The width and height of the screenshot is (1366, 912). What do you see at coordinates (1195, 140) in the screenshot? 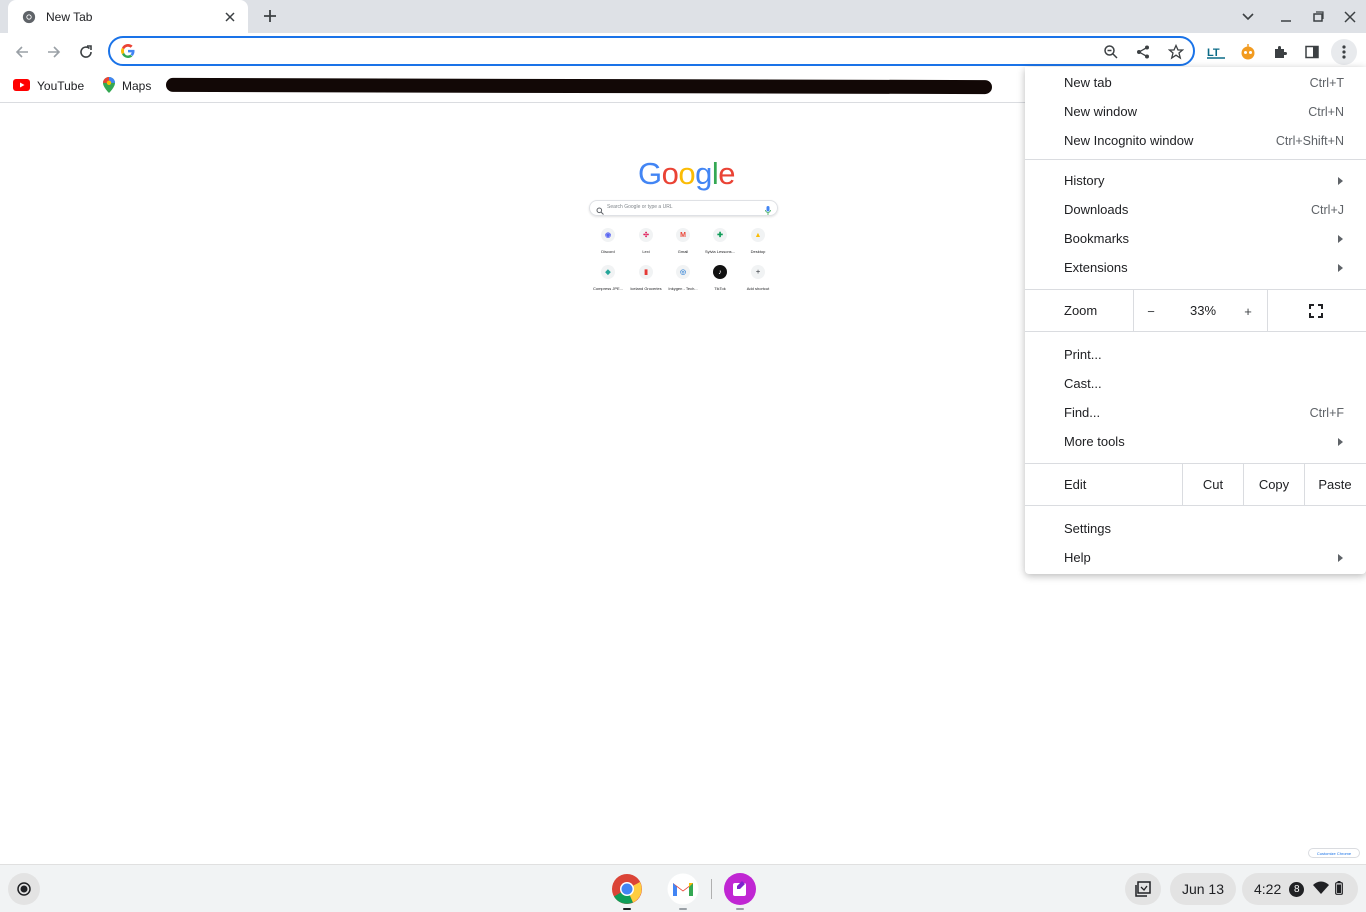
I see `menu-item-new-incognito: New Incognito window Ctrl+Shift+N` at bounding box center [1195, 140].